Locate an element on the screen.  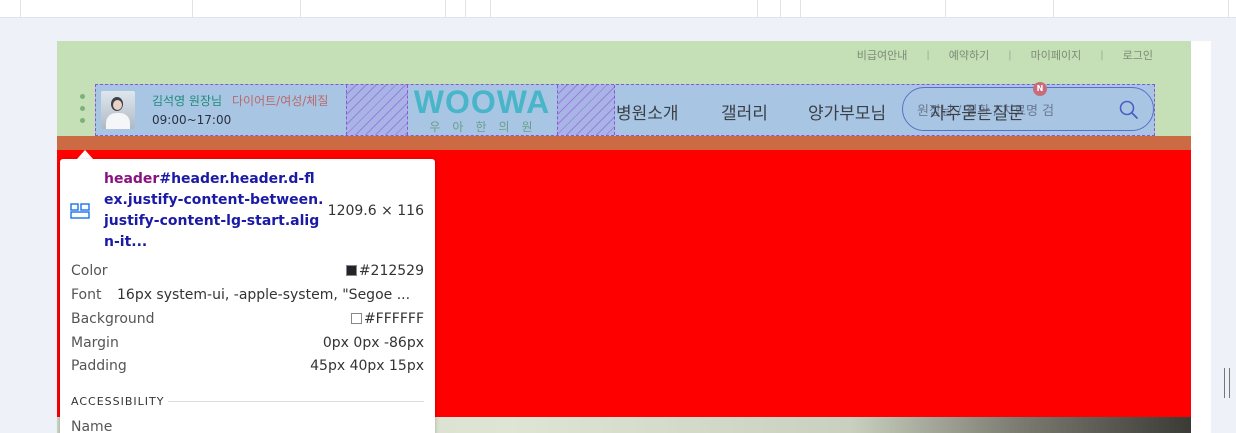
background-value: #FFFFFF is located at coordinates (393, 319).